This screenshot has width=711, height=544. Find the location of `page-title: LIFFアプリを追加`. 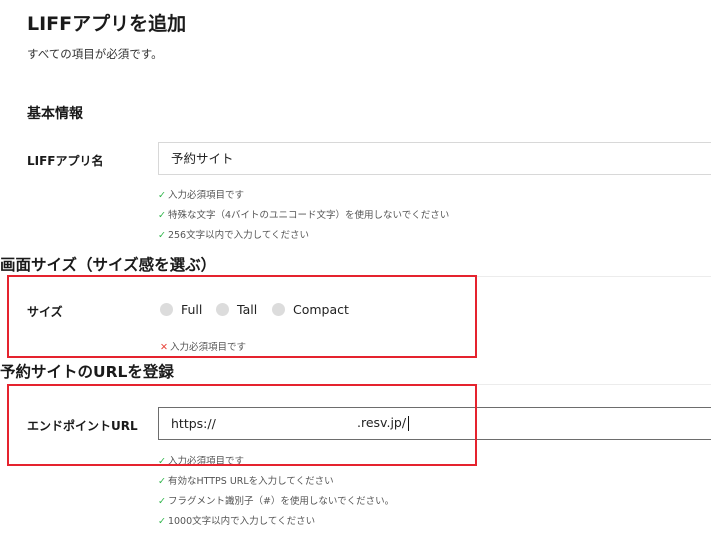

page-title: LIFFアプリを追加 is located at coordinates (107, 24).